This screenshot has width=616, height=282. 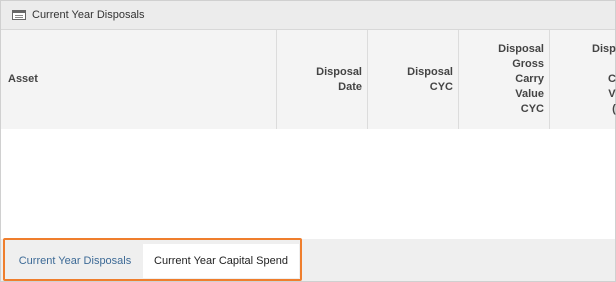 I want to click on column-header-label: V, so click(x=612, y=94).